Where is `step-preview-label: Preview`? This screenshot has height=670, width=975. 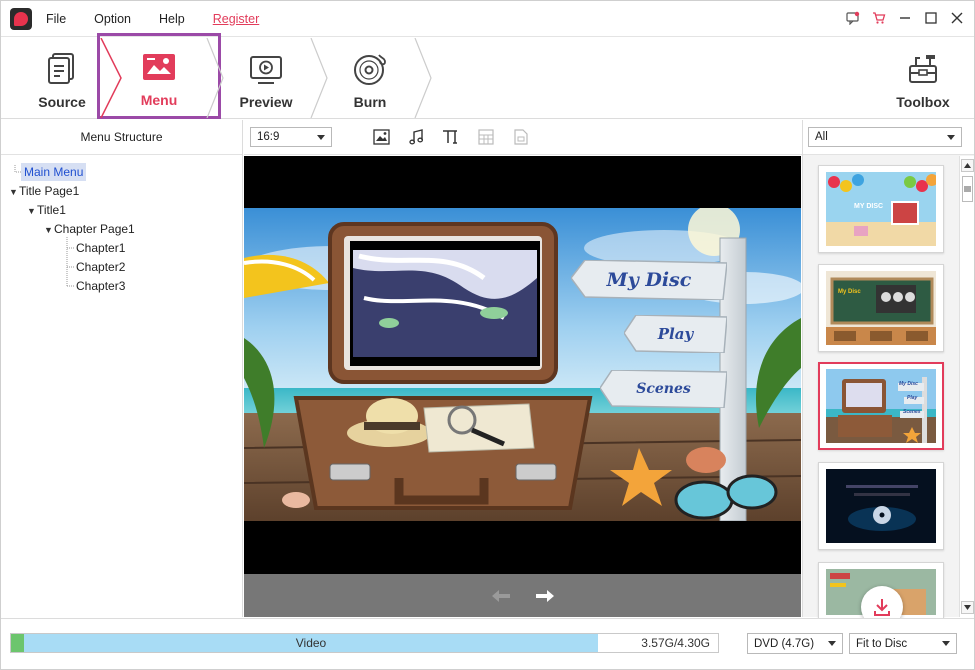
step-preview-label: Preview is located at coordinates (266, 102).